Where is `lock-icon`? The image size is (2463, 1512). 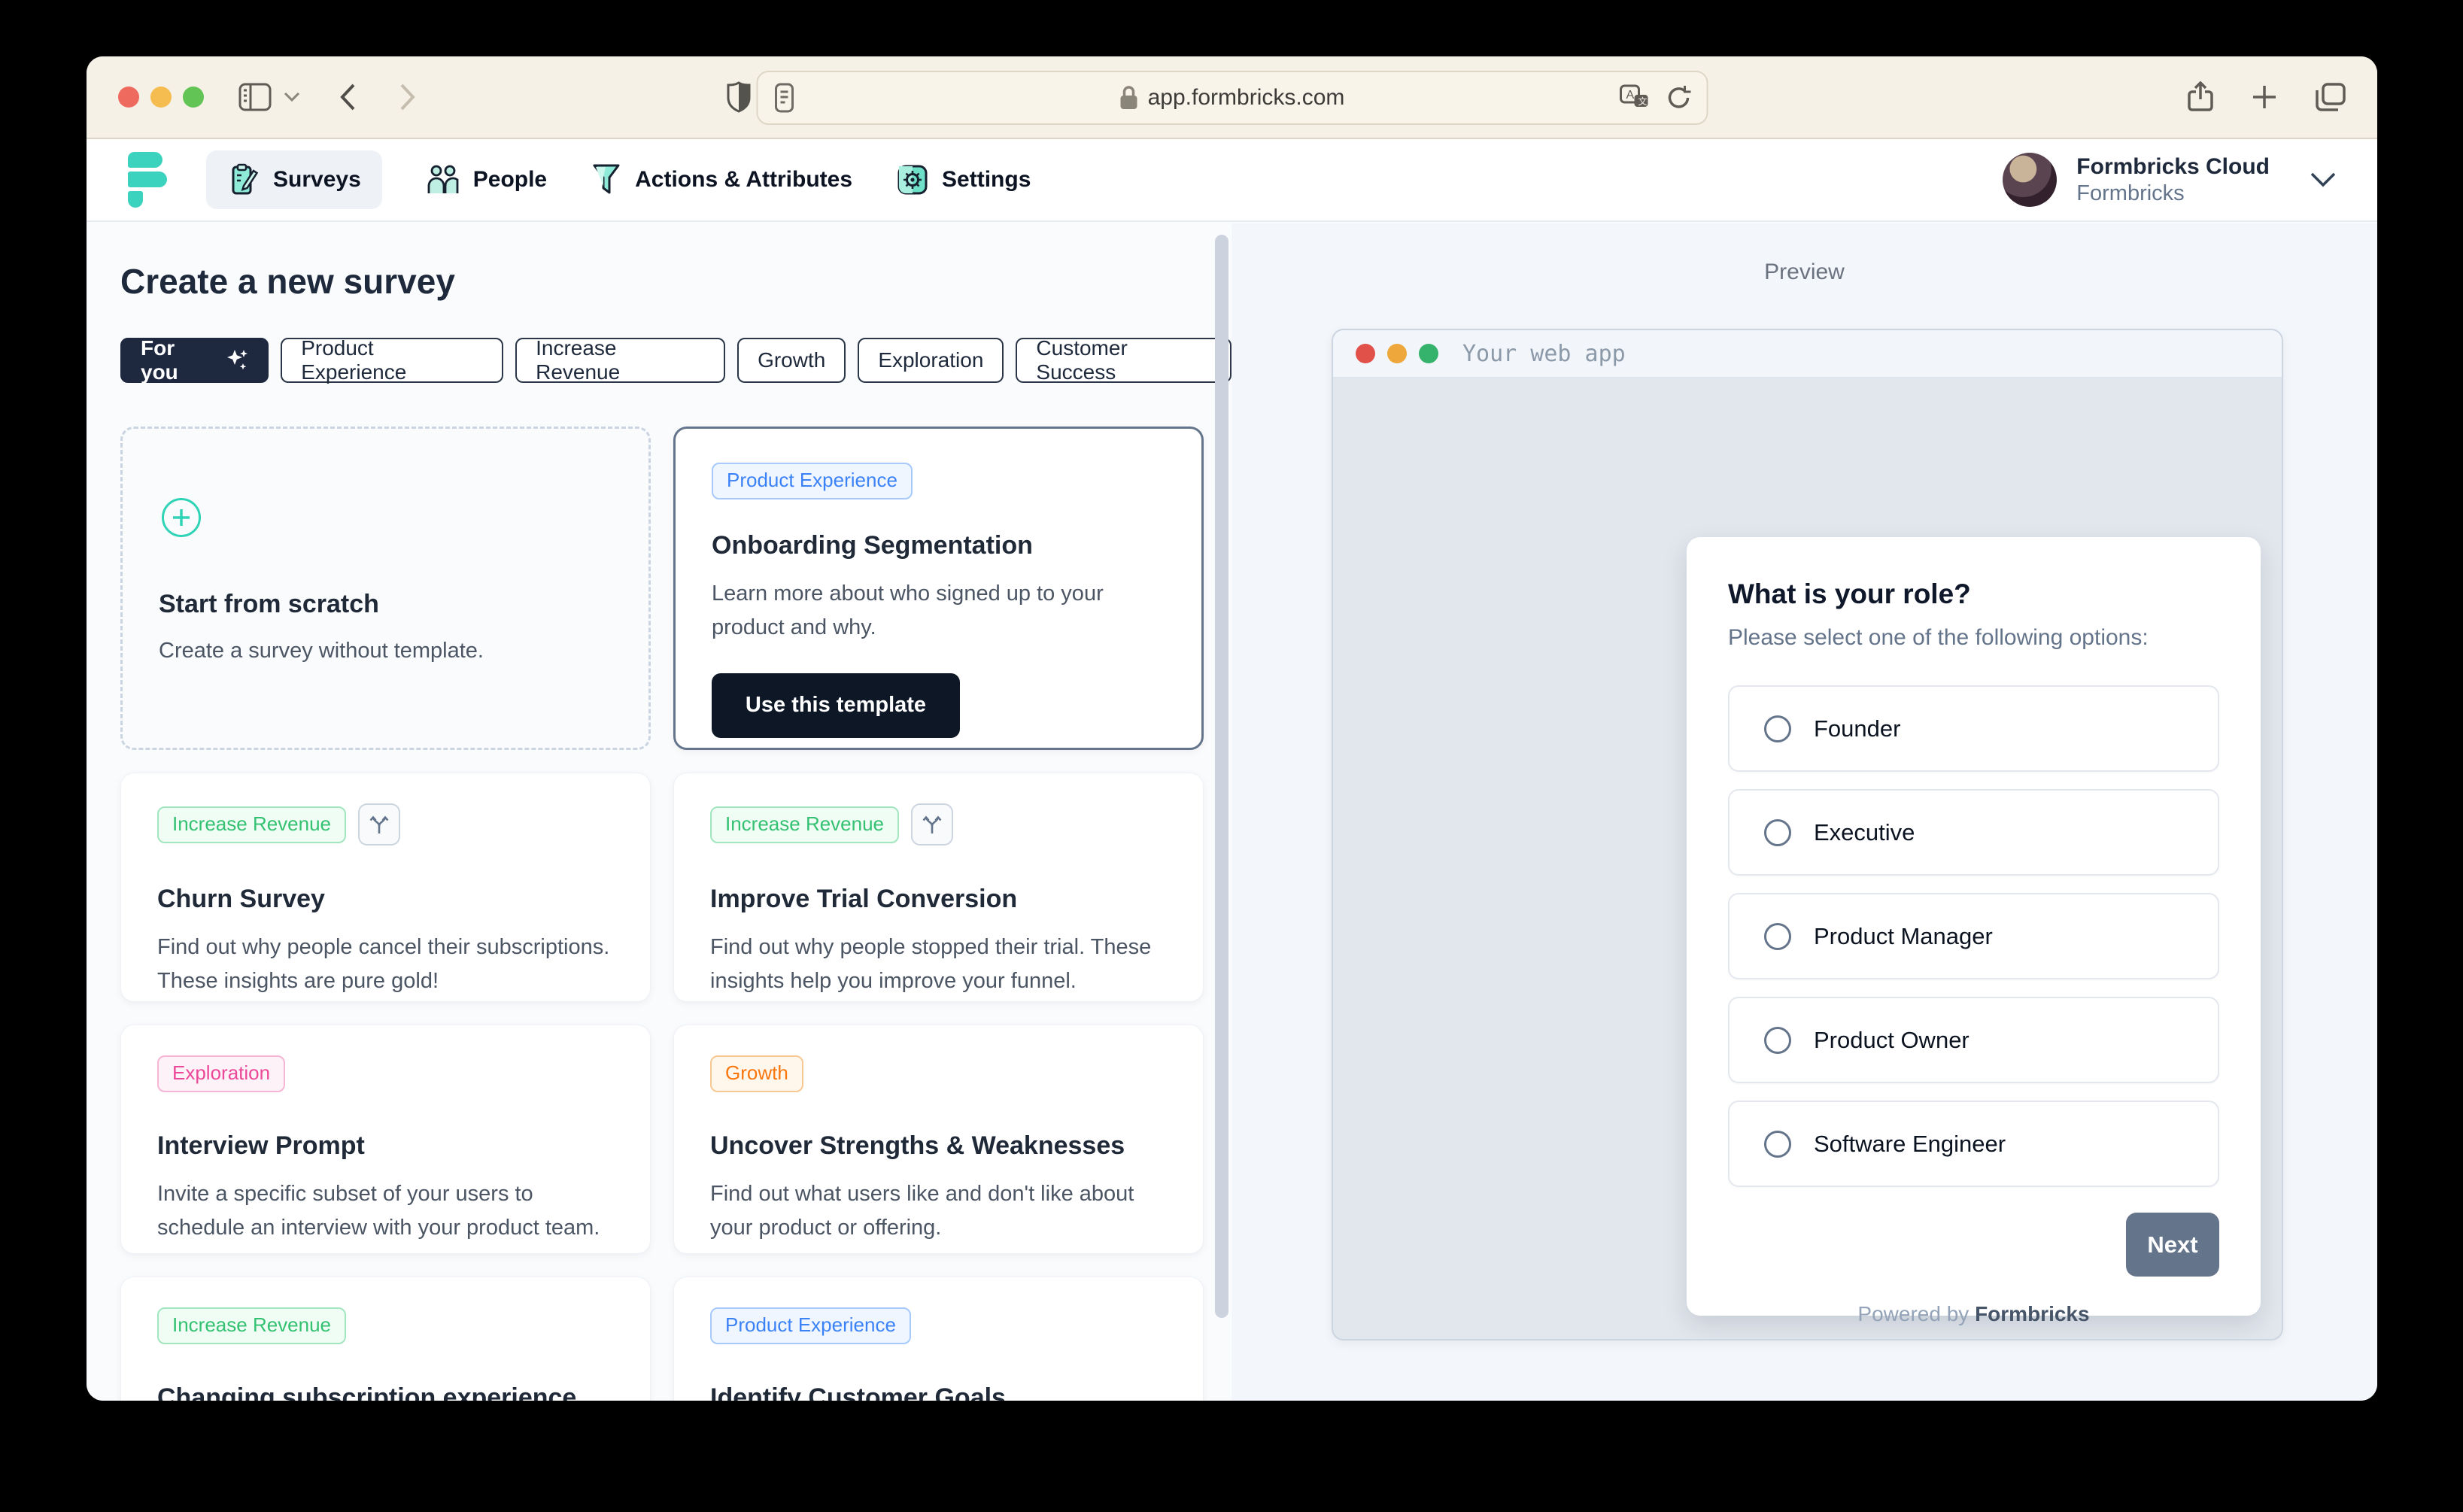 lock-icon is located at coordinates (1129, 98).